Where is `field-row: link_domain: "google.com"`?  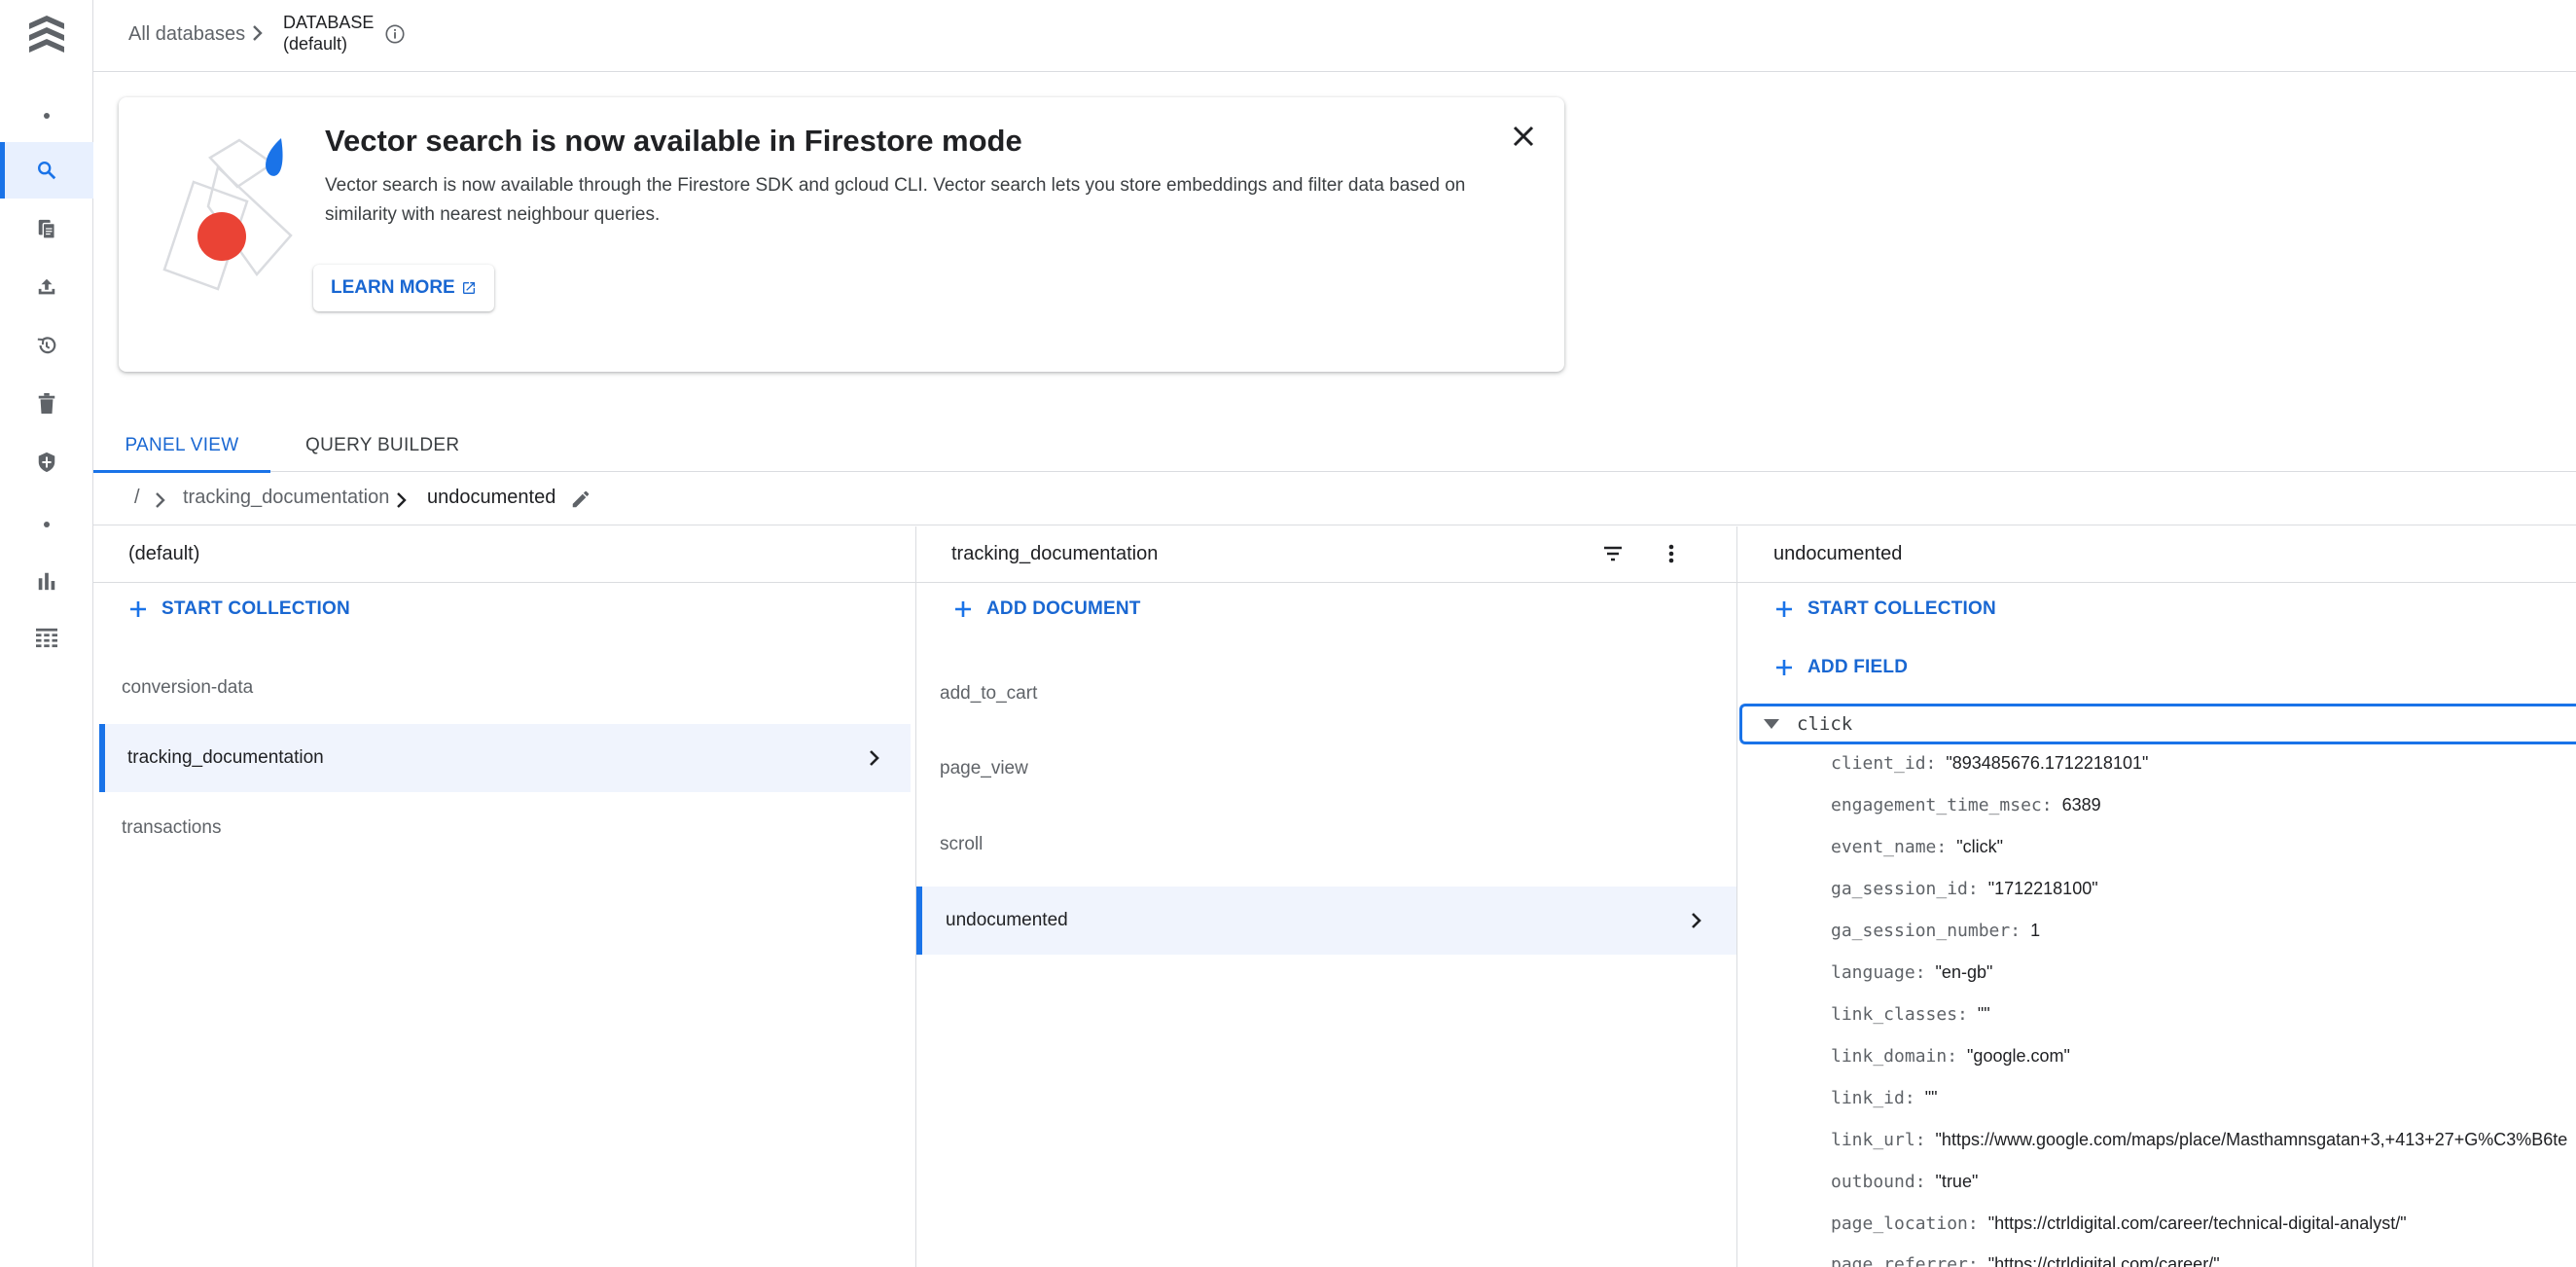 field-row: link_domain: "google.com" is located at coordinates (1950, 1056).